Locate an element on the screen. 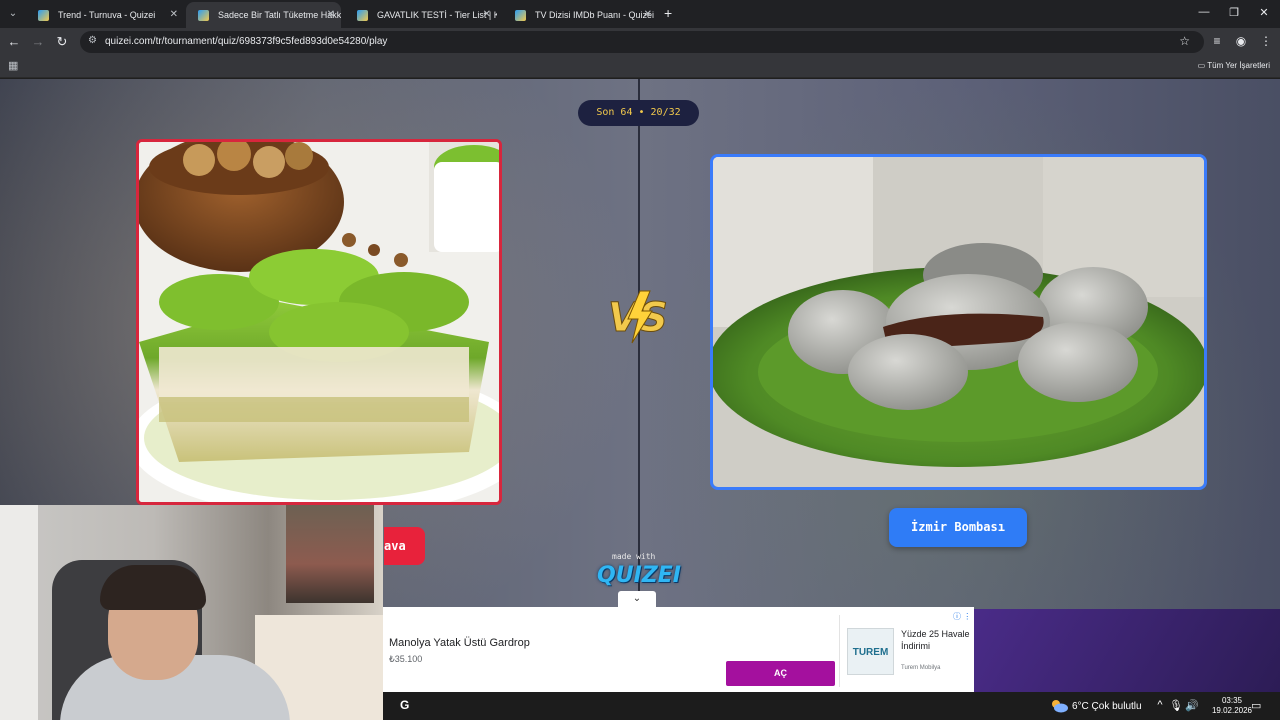 Image resolution: width=1280 pixels, height=720 pixels. ad-headline: Yüzde 25 Havale İndirimi is located at coordinates (936, 640).